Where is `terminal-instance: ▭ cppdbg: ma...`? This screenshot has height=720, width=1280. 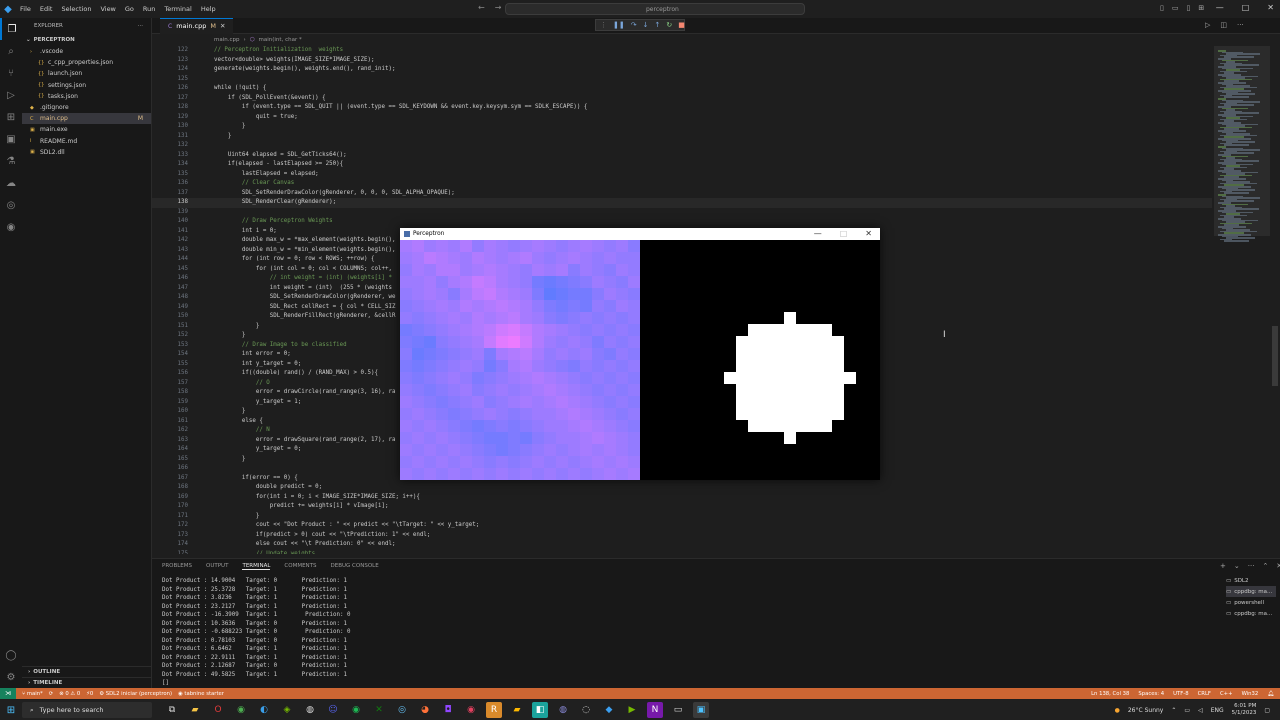 terminal-instance: ▭ cppdbg: ma... is located at coordinates (1251, 591).